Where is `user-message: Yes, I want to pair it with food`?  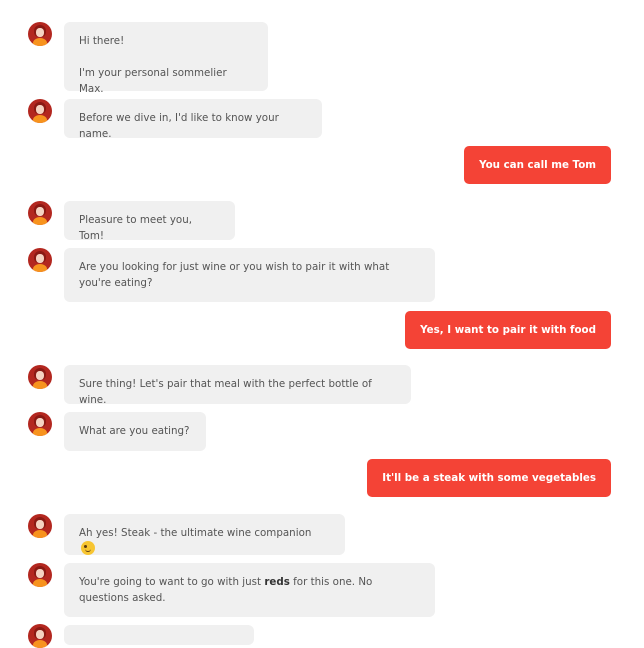
user-message: Yes, I want to pair it with food is located at coordinates (508, 330).